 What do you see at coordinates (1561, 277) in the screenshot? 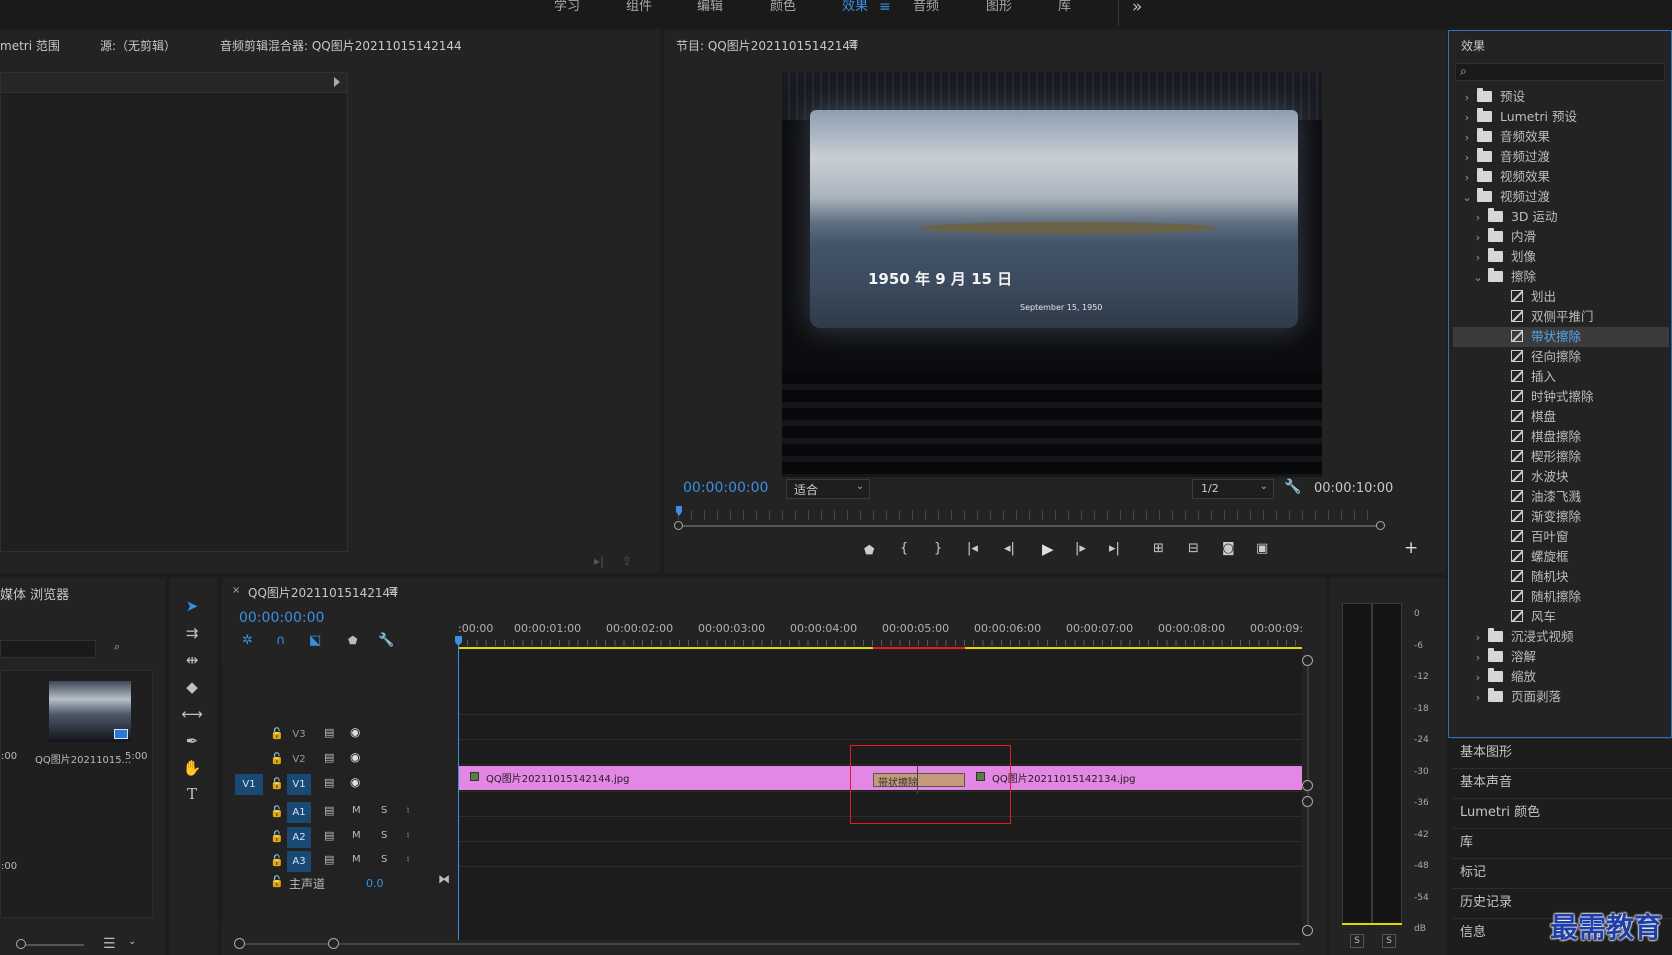
I see `effects-folder: ⌄ 擦除` at bounding box center [1561, 277].